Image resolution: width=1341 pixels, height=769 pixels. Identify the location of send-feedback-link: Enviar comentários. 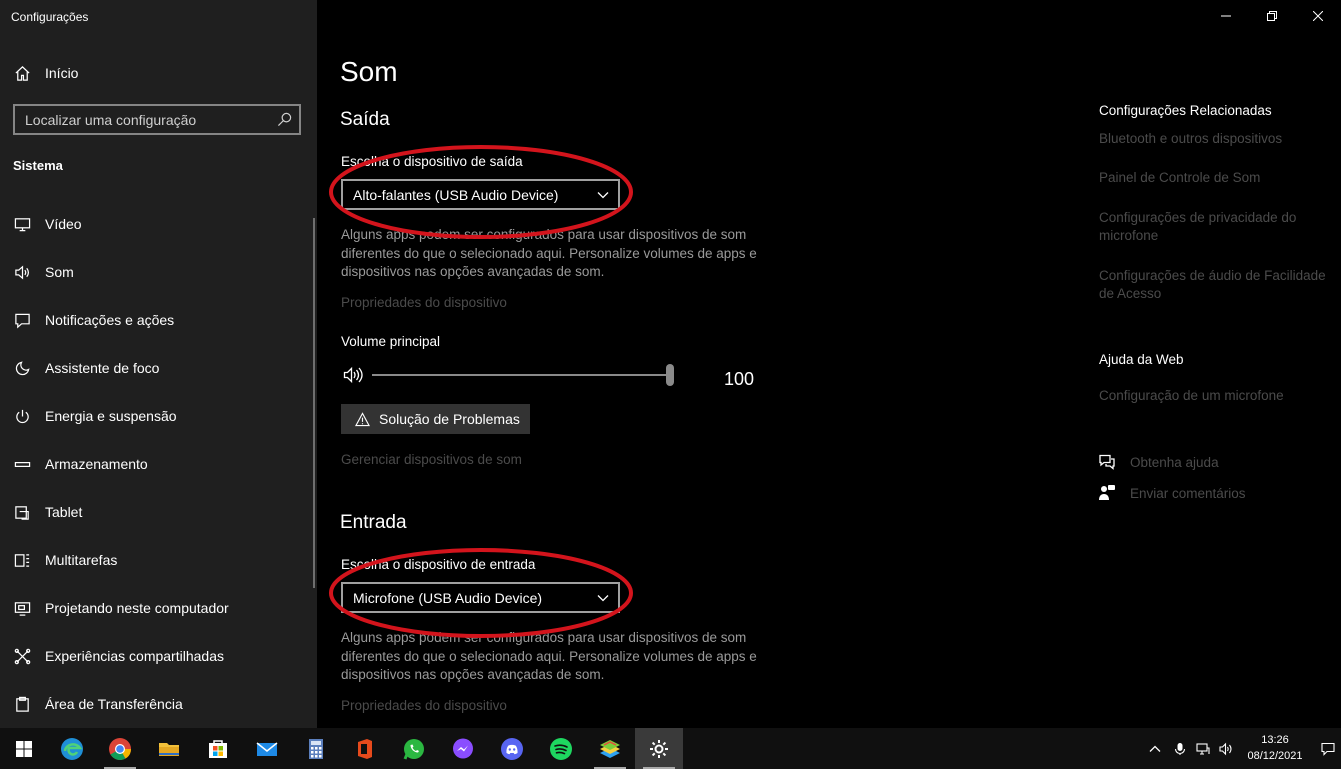
(1172, 493).